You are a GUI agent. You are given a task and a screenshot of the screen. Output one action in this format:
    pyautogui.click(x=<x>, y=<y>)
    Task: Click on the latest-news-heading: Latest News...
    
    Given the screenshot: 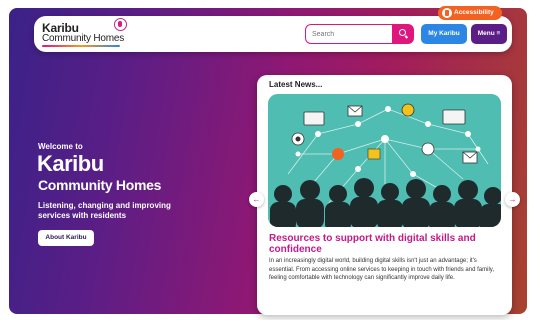 What is the action you would take?
    pyautogui.click(x=296, y=84)
    